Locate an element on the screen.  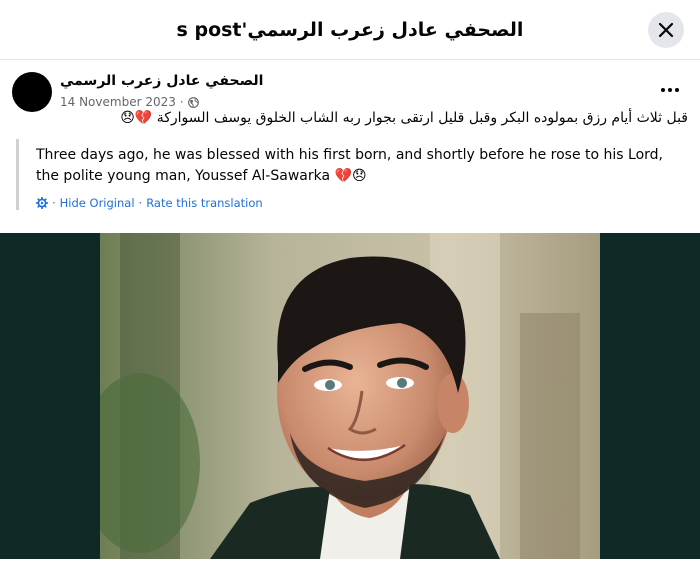
author-avatar is located at coordinates (32, 92).